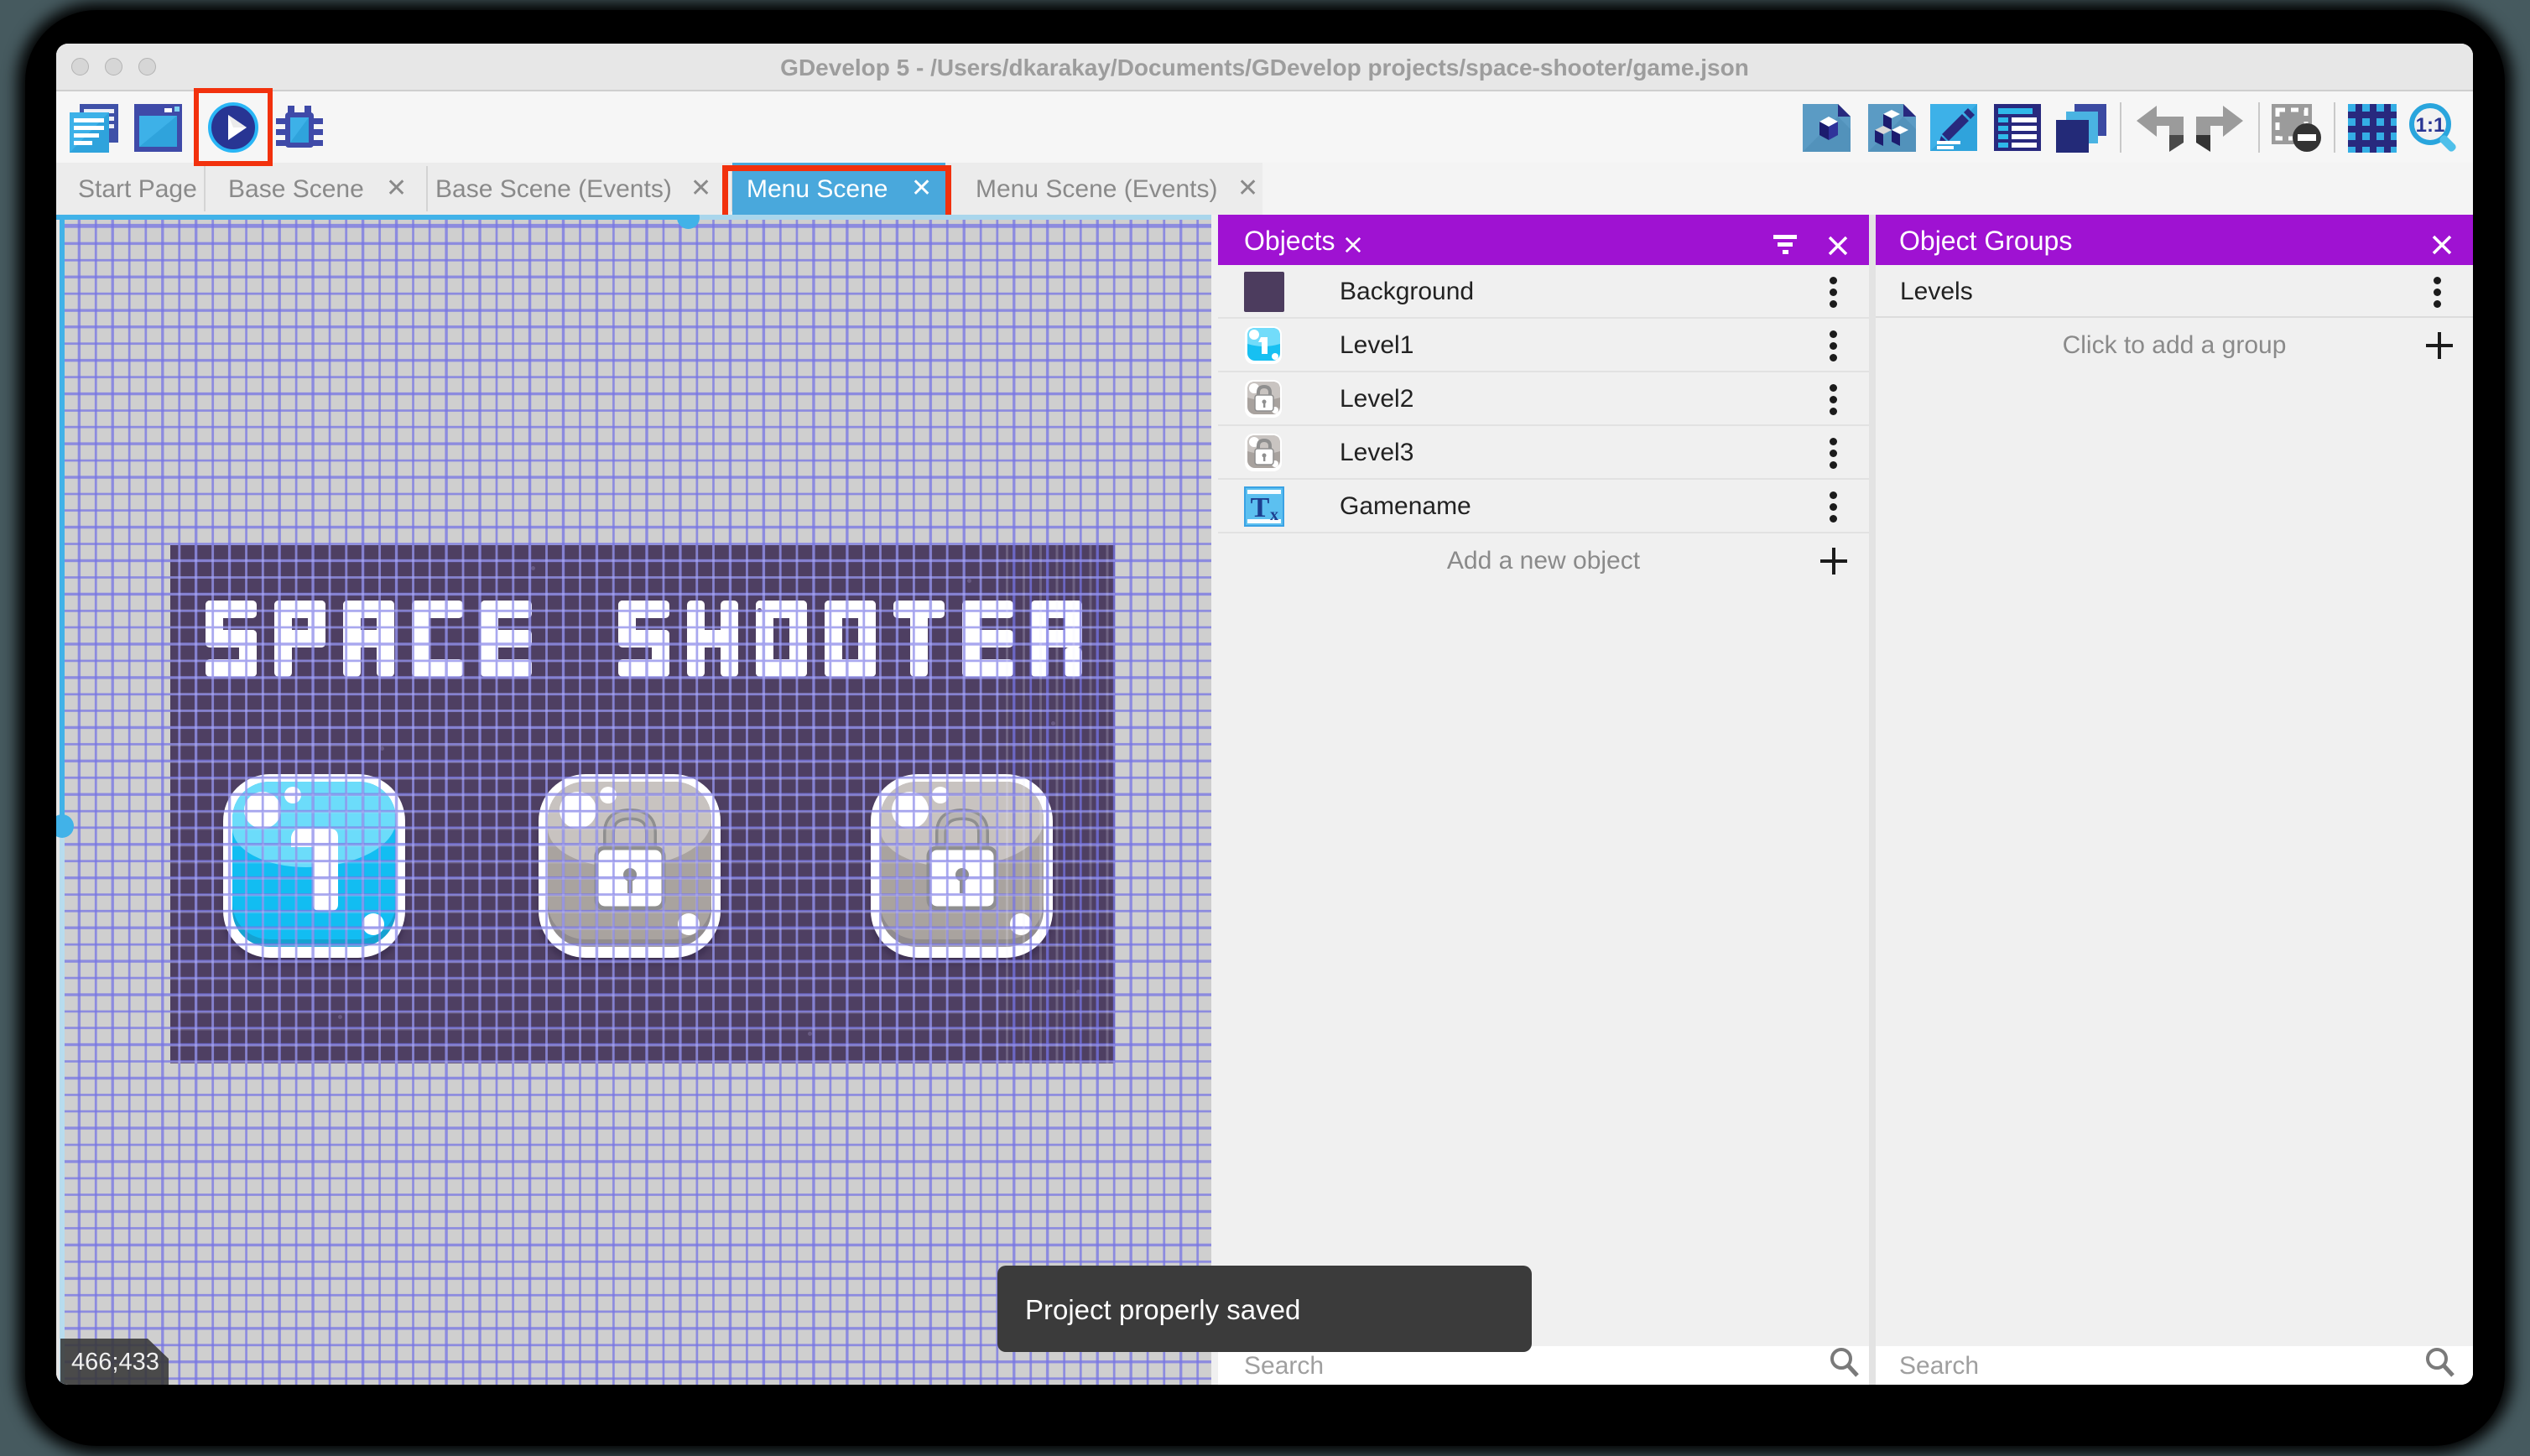 This screenshot has width=2530, height=1456. What do you see at coordinates (1274, 515) in the screenshot?
I see `svg-text: x` at bounding box center [1274, 515].